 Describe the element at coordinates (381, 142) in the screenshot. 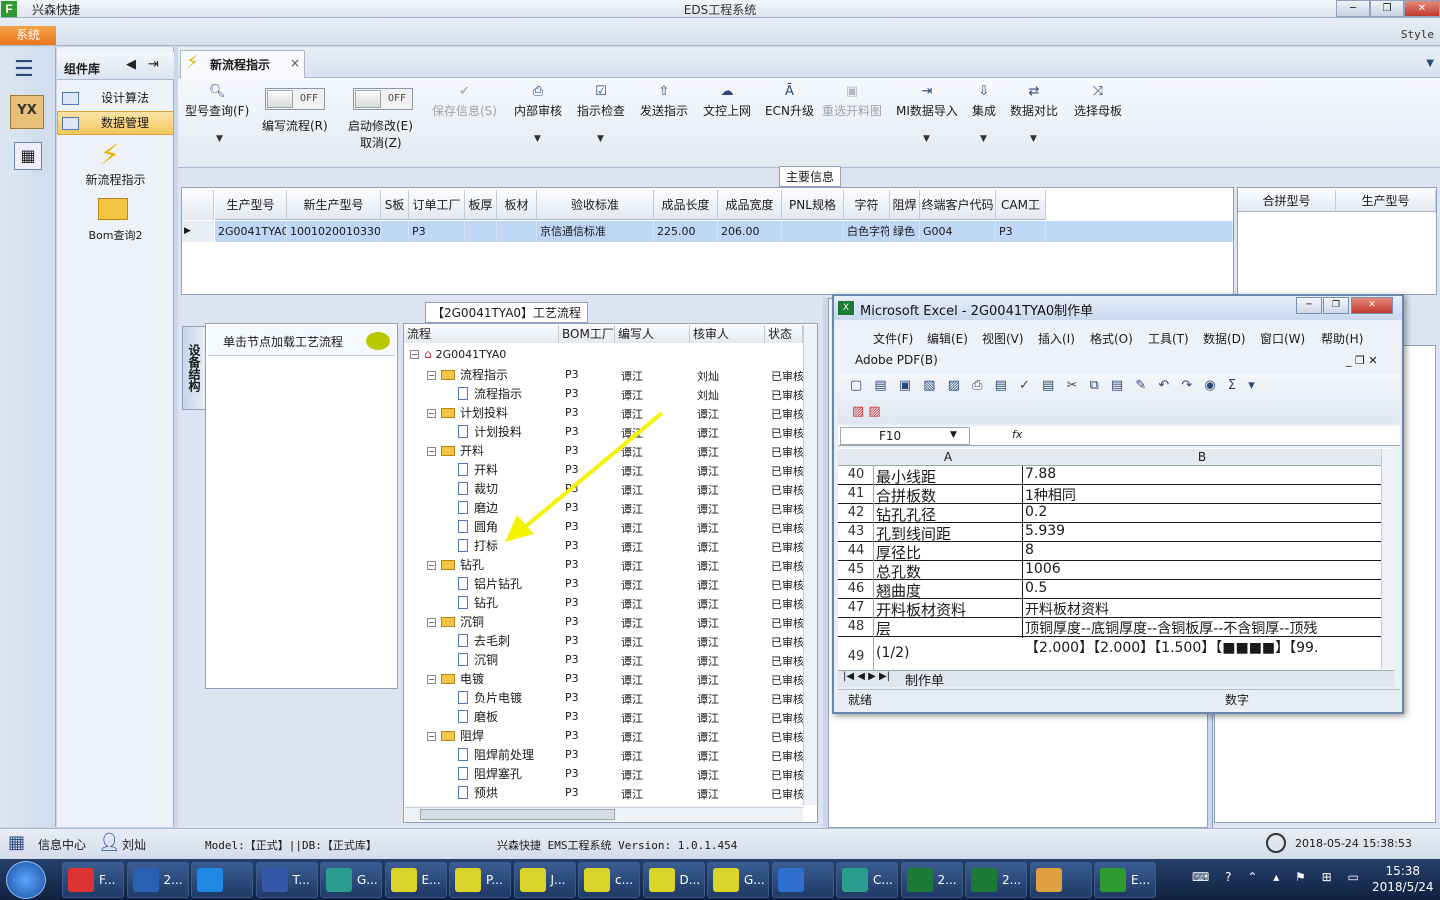

I see `cancel-modify-label: 取消(Z)` at that location.